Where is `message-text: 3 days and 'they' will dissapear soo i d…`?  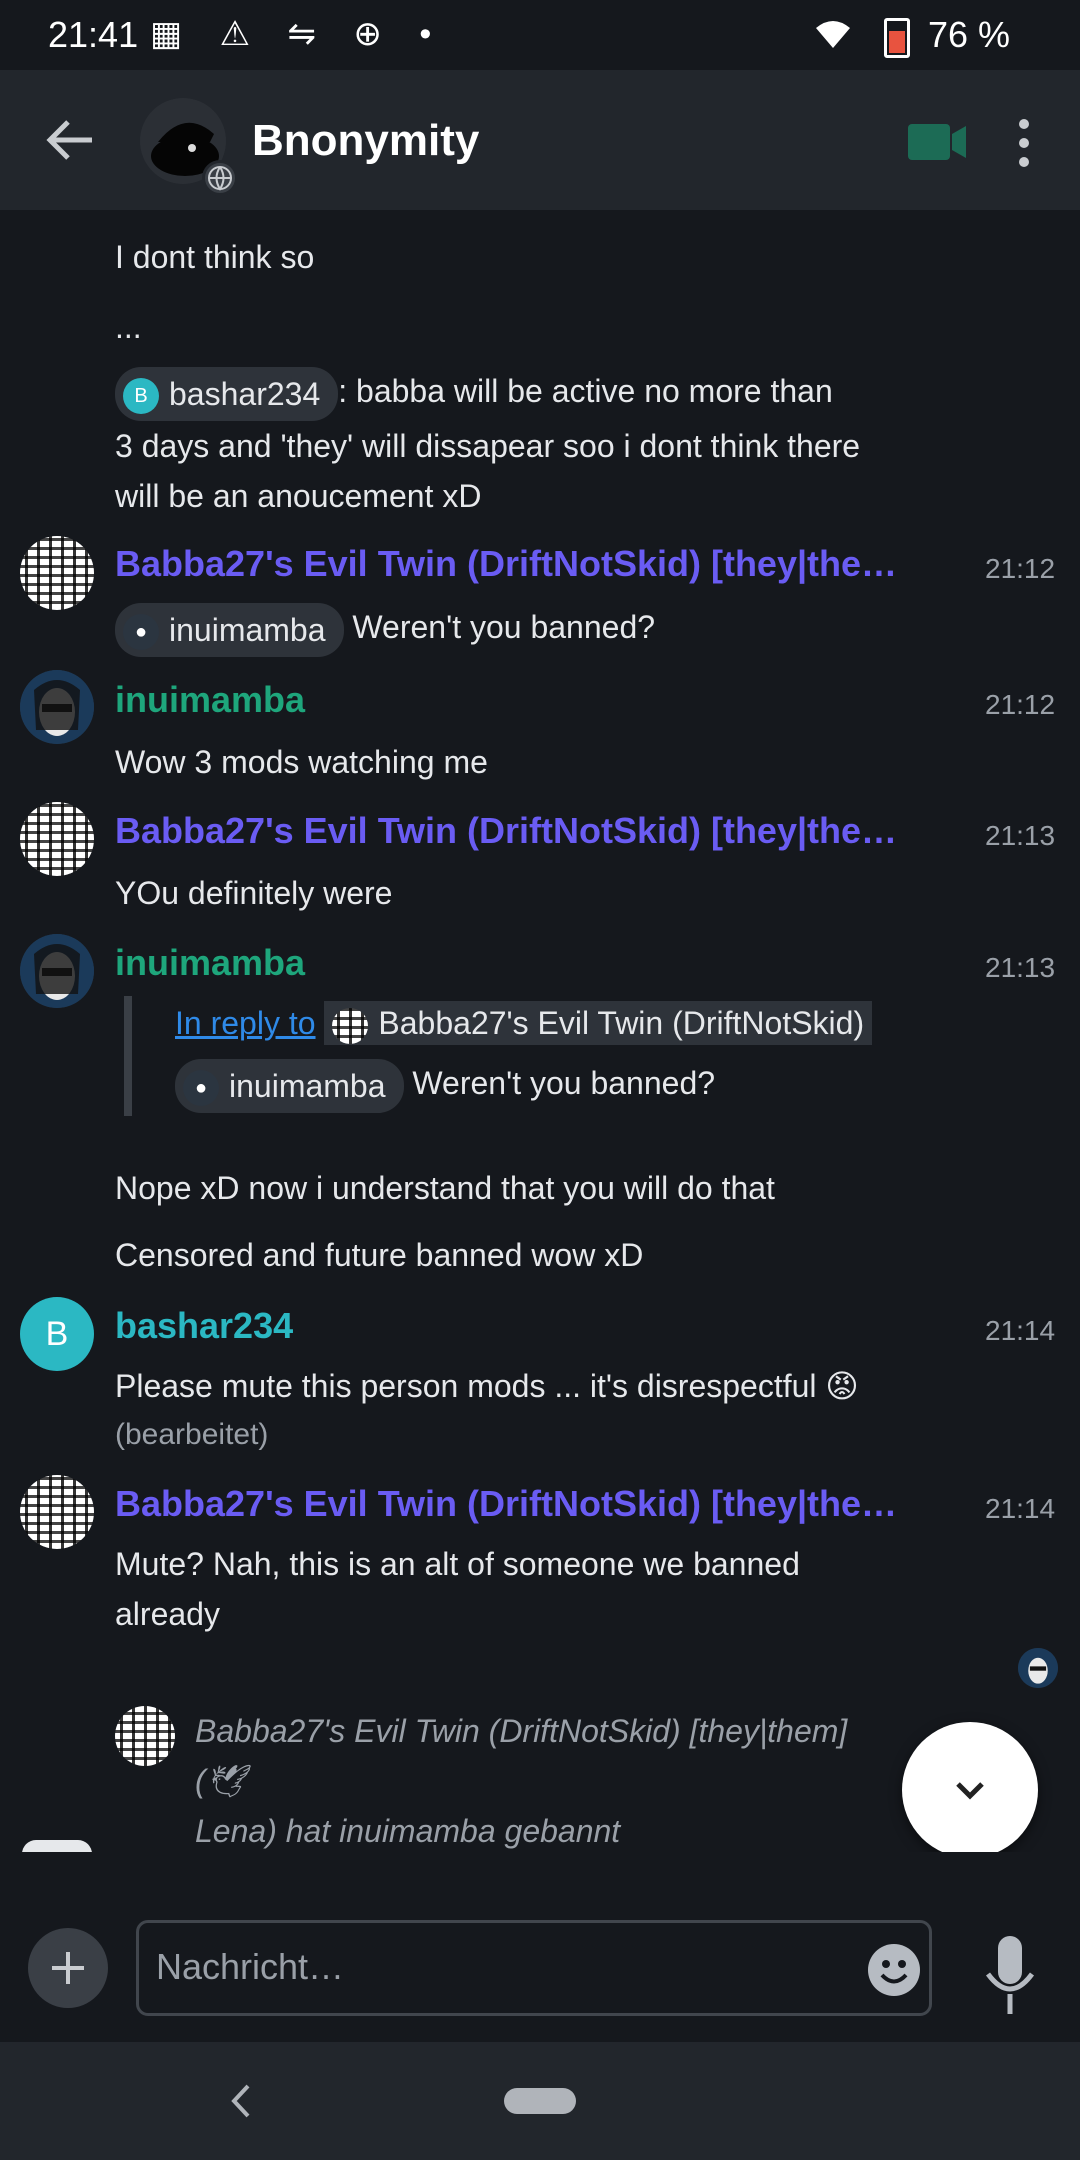
message-text: 3 days and 'they' will dissapear soo i d… is located at coordinates (488, 446).